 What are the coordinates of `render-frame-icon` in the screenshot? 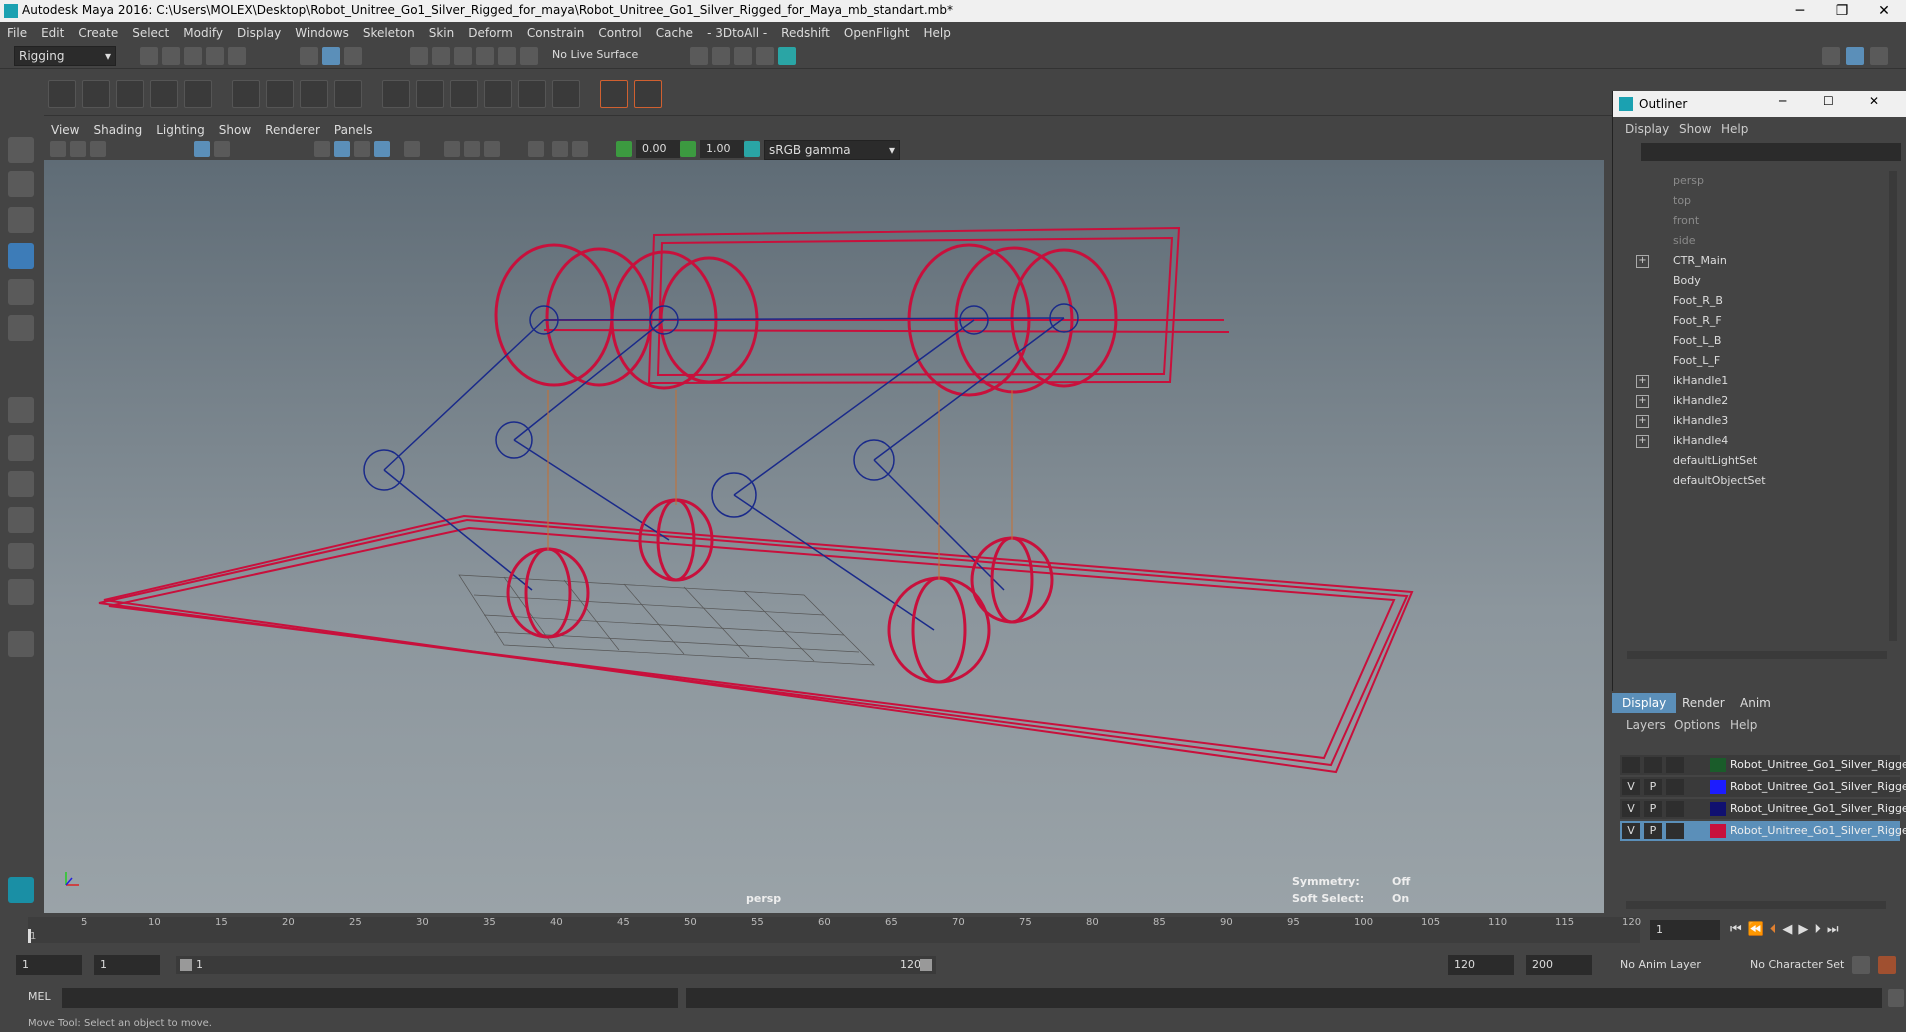 It's located at (721, 56).